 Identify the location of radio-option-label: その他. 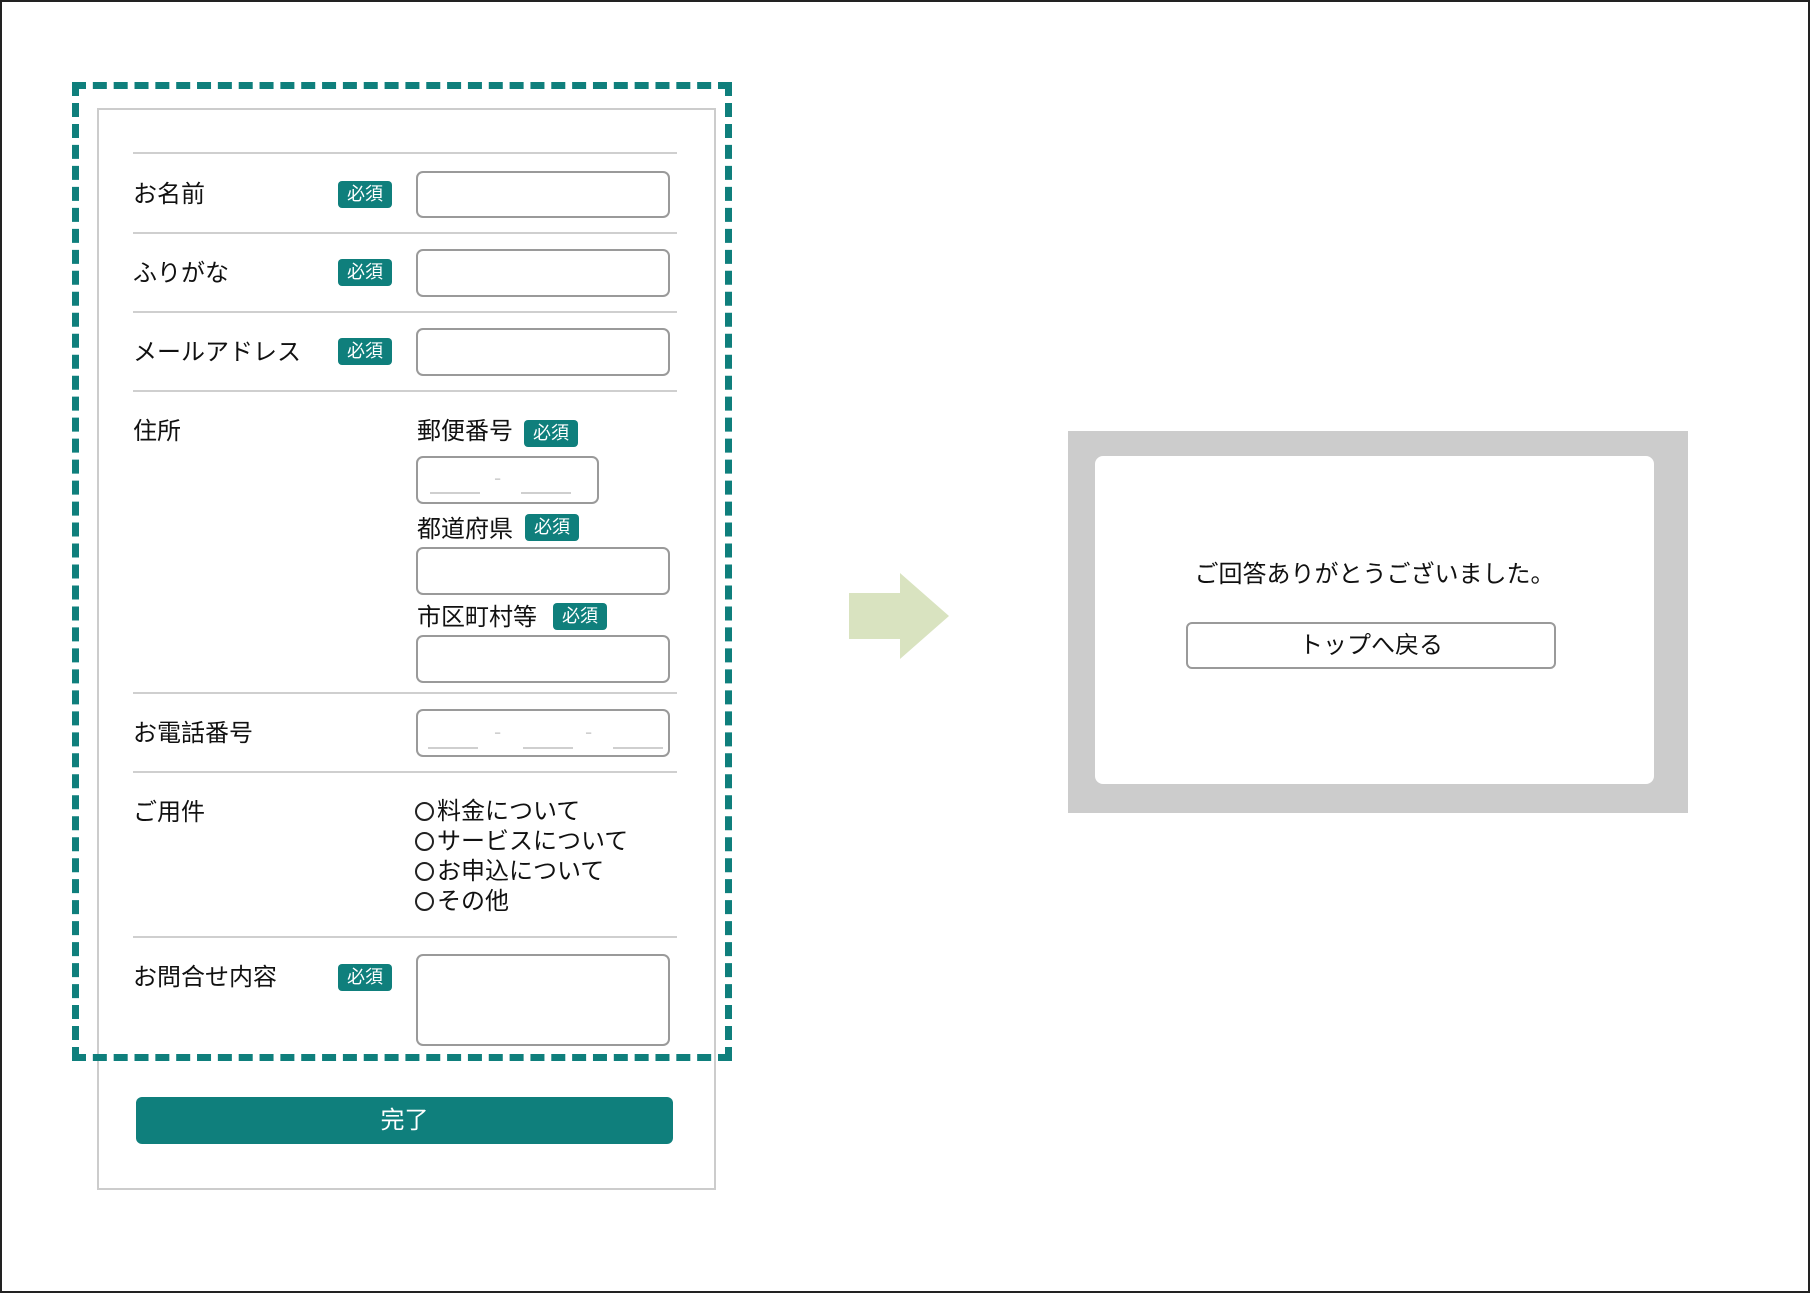
(473, 901).